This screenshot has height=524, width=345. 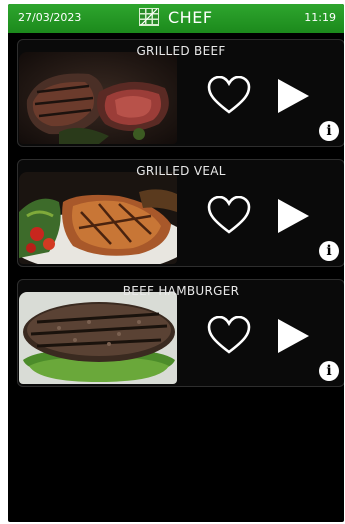 What do you see at coordinates (98, 218) in the screenshot?
I see `grilled-veal-photo` at bounding box center [98, 218].